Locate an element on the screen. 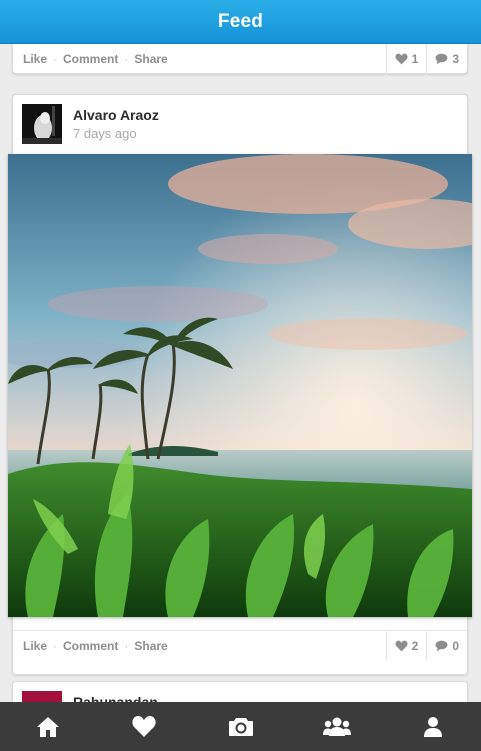 The image size is (481, 751). likes-count-value: 2 is located at coordinates (415, 645).